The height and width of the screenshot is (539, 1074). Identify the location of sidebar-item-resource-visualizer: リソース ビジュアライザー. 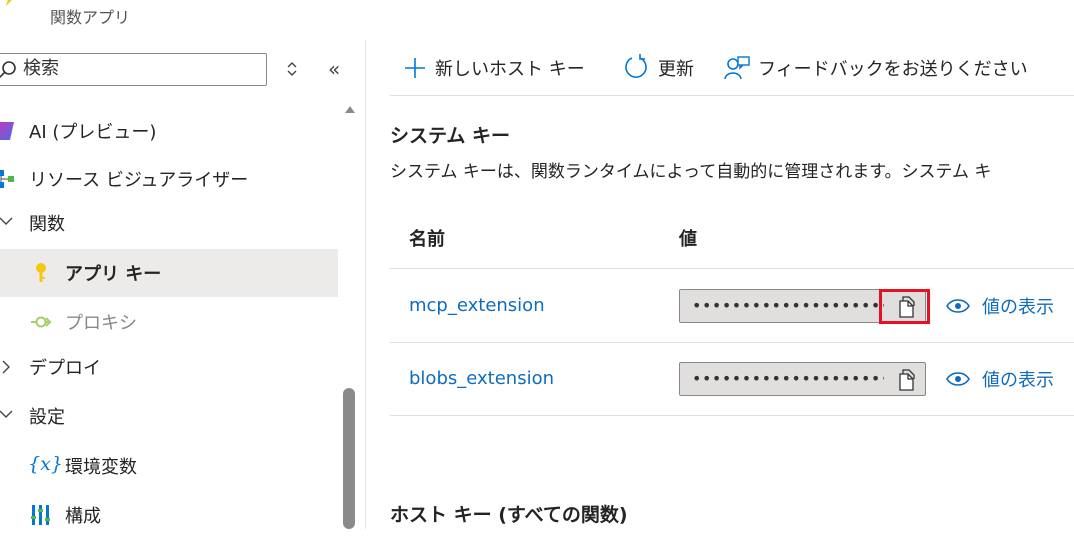
(169, 179).